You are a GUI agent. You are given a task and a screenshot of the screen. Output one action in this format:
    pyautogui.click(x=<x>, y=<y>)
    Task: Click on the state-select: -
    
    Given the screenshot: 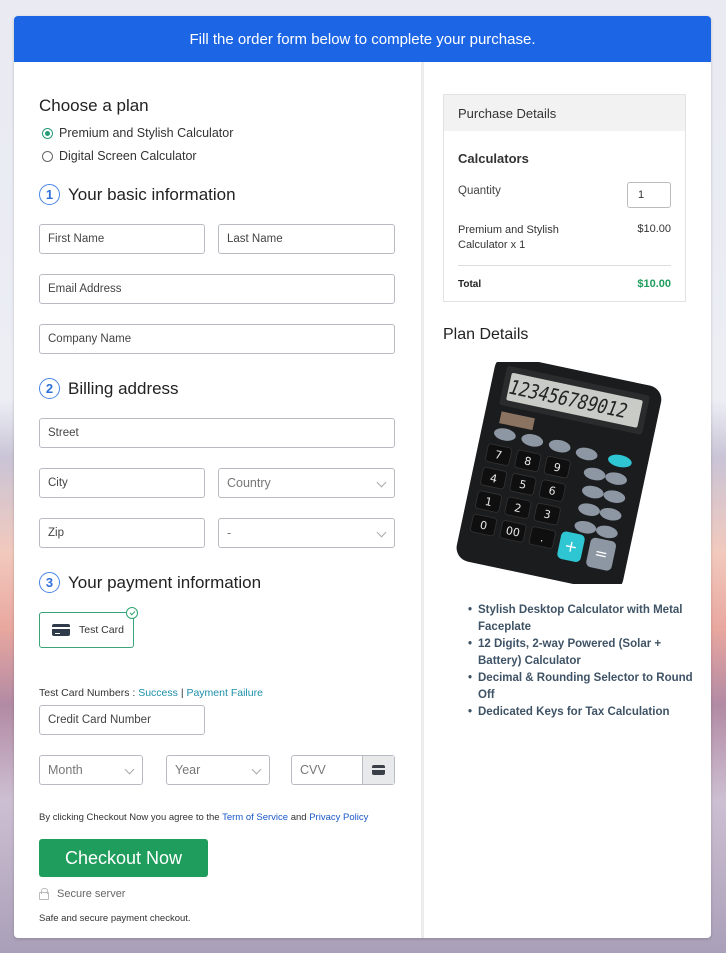 What is the action you would take?
    pyautogui.click(x=306, y=533)
    